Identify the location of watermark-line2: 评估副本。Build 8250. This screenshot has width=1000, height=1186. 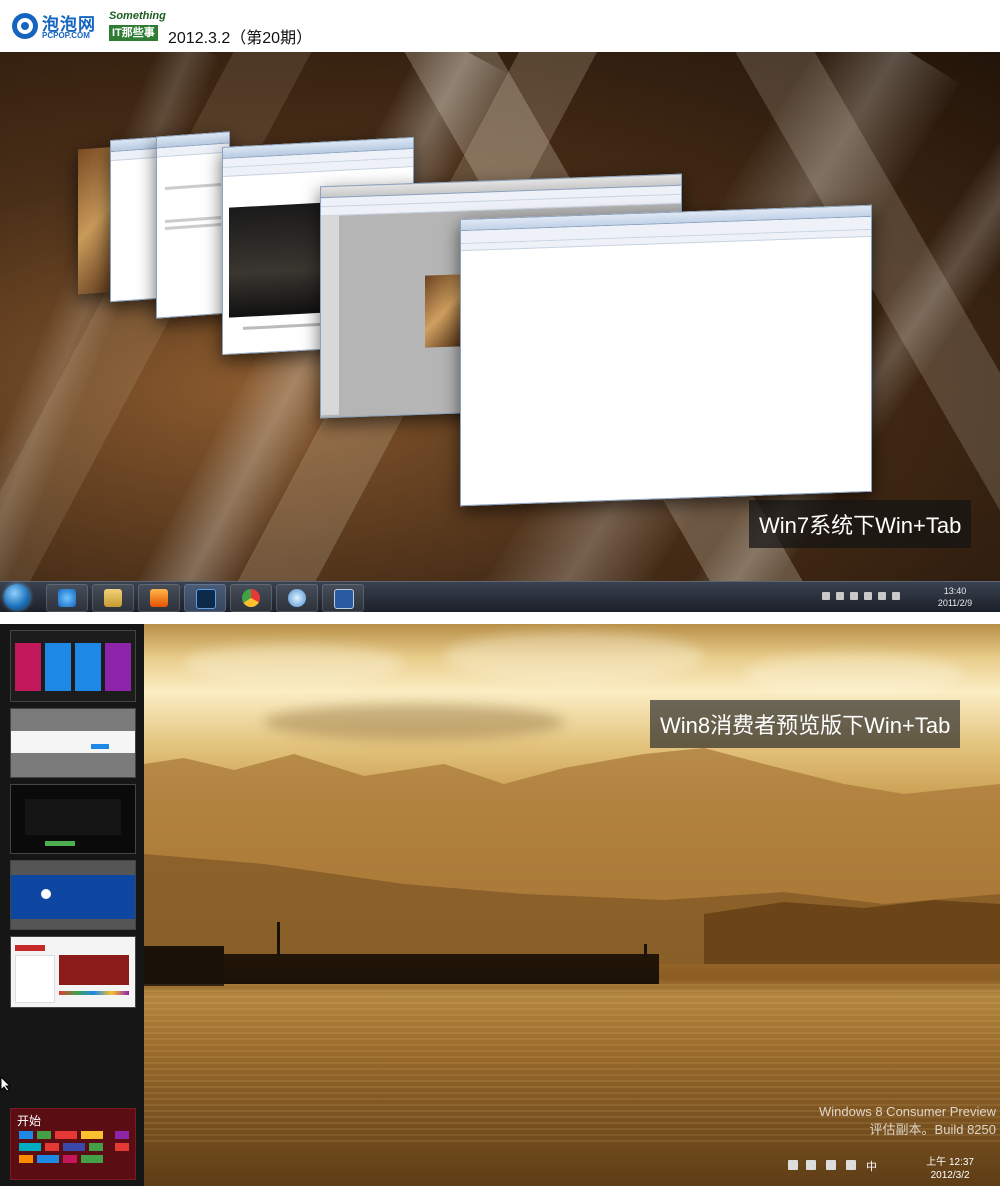
(932, 1129).